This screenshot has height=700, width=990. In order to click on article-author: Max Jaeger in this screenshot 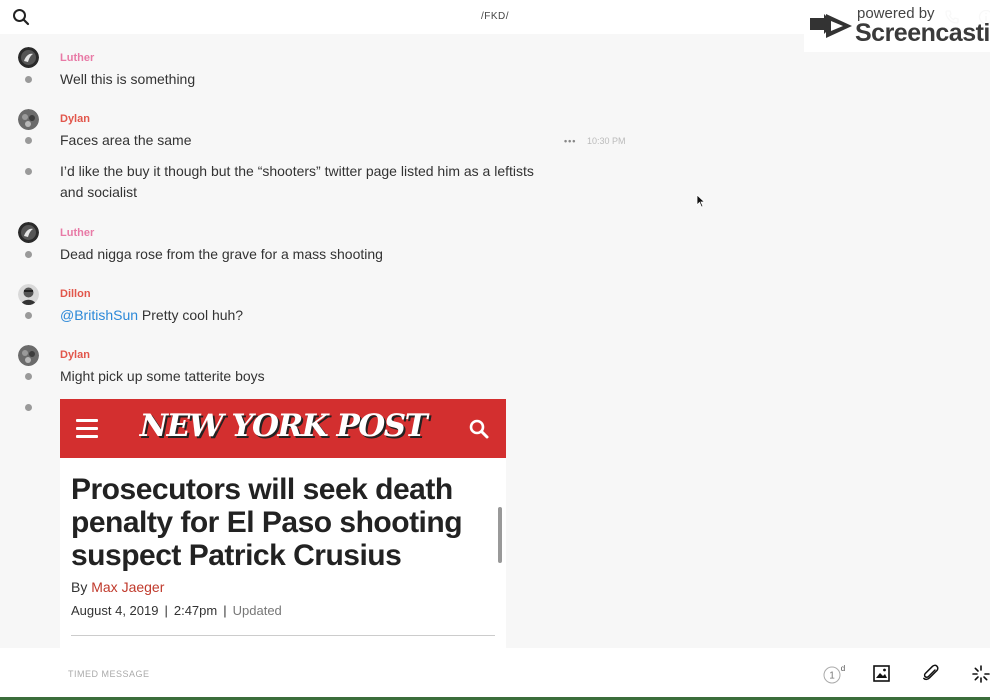, I will do `click(128, 587)`.